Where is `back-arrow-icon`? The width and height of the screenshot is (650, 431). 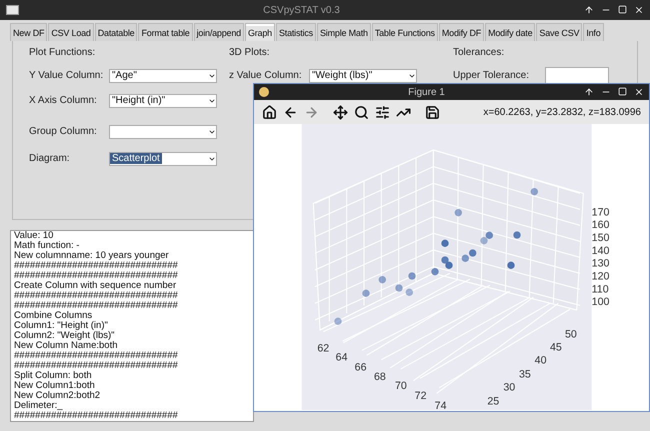
back-arrow-icon is located at coordinates (290, 112).